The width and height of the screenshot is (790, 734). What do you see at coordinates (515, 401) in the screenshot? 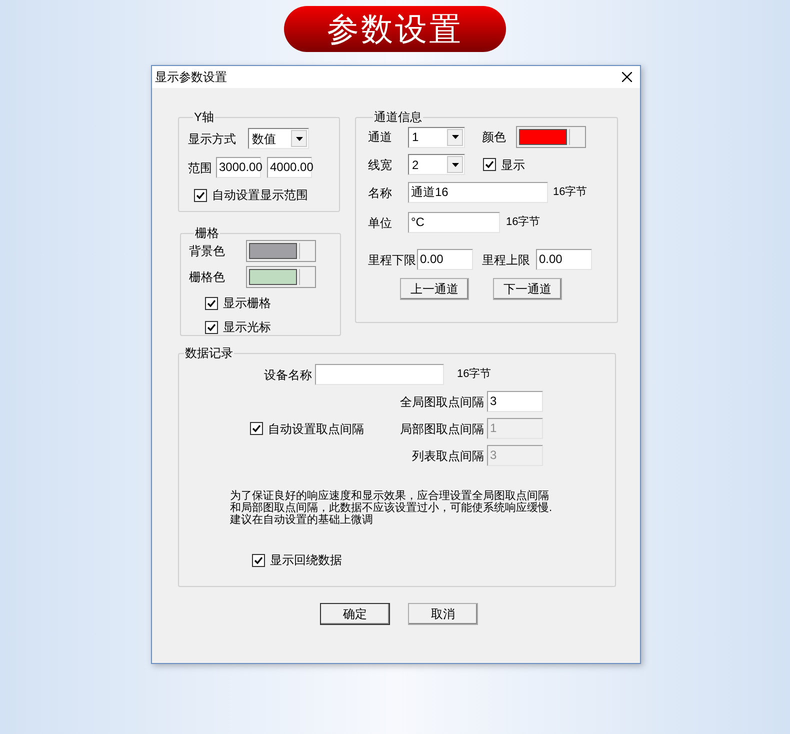
I see `input-field: 3` at bounding box center [515, 401].